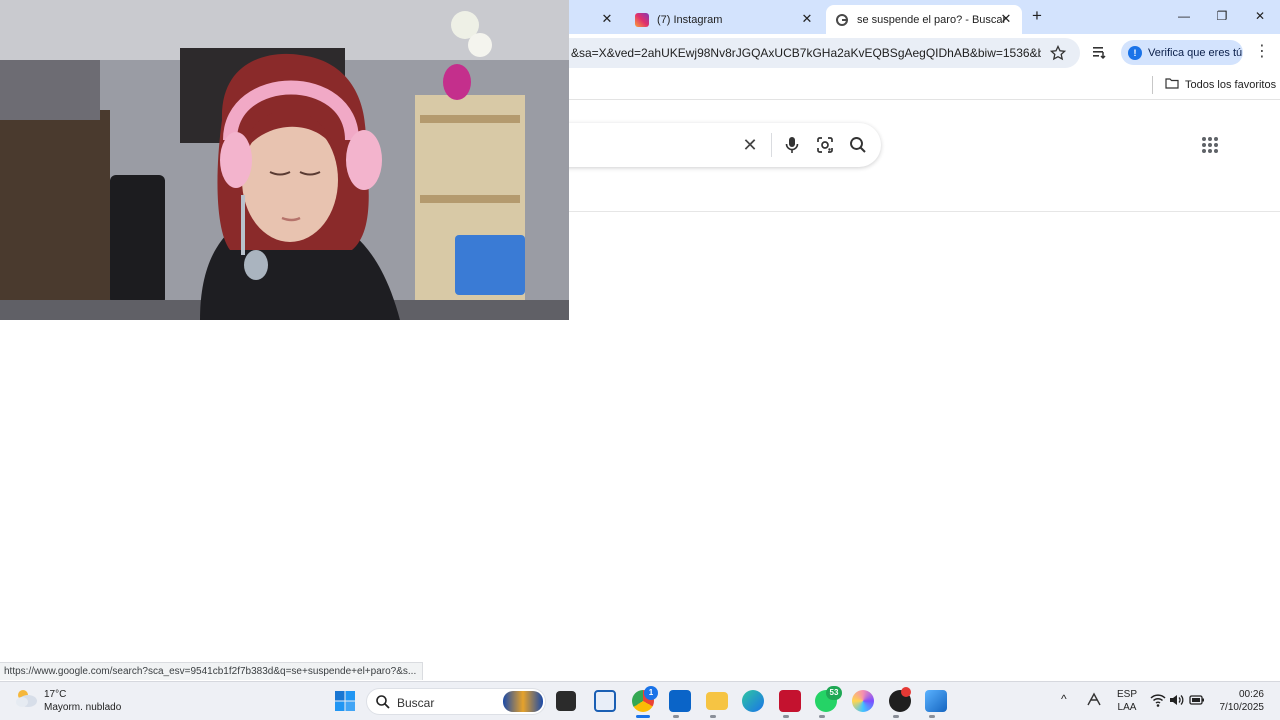  Describe the element at coordinates (83, 707) in the screenshot. I see `weather-desc: Mayorm. nublado` at that location.